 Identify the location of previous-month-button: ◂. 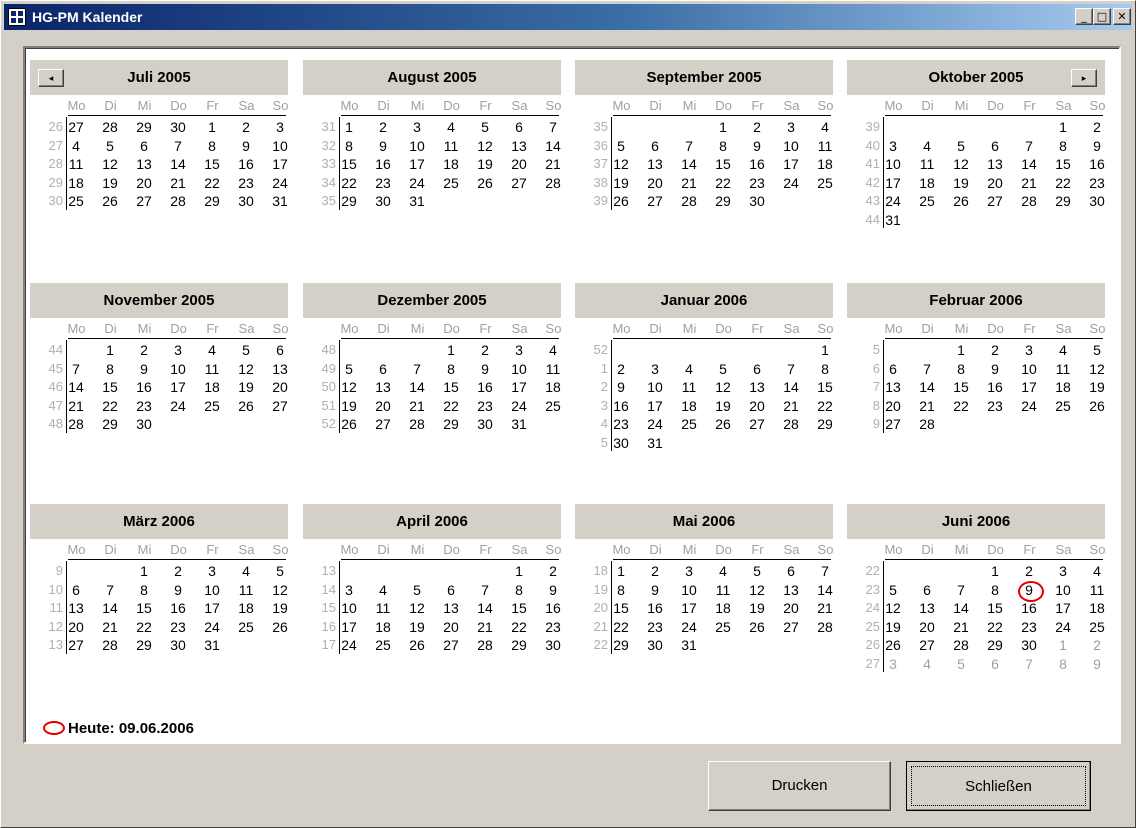
(51, 78).